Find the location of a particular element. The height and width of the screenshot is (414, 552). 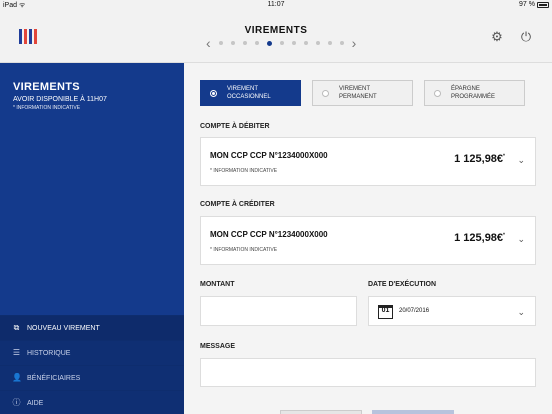

montant-label: MONTANT is located at coordinates (217, 284).